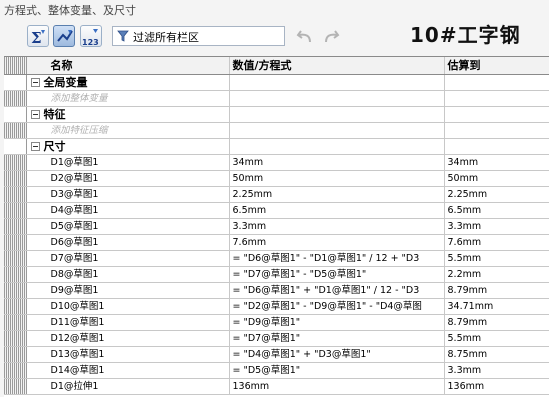 The width and height of the screenshot is (549, 397). What do you see at coordinates (128, 322) in the screenshot?
I see `dimension-name: D11@草图1` at bounding box center [128, 322].